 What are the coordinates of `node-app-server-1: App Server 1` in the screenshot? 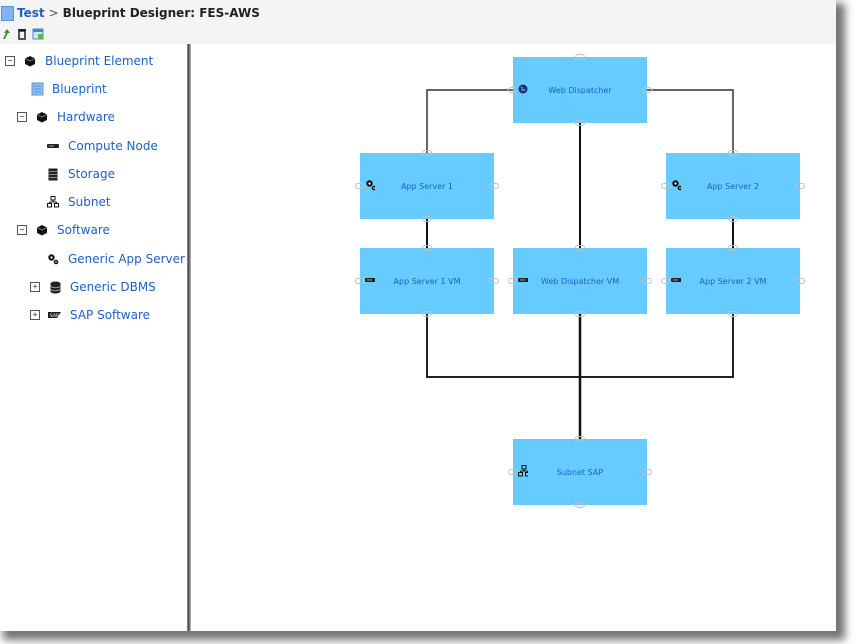 It's located at (427, 186).